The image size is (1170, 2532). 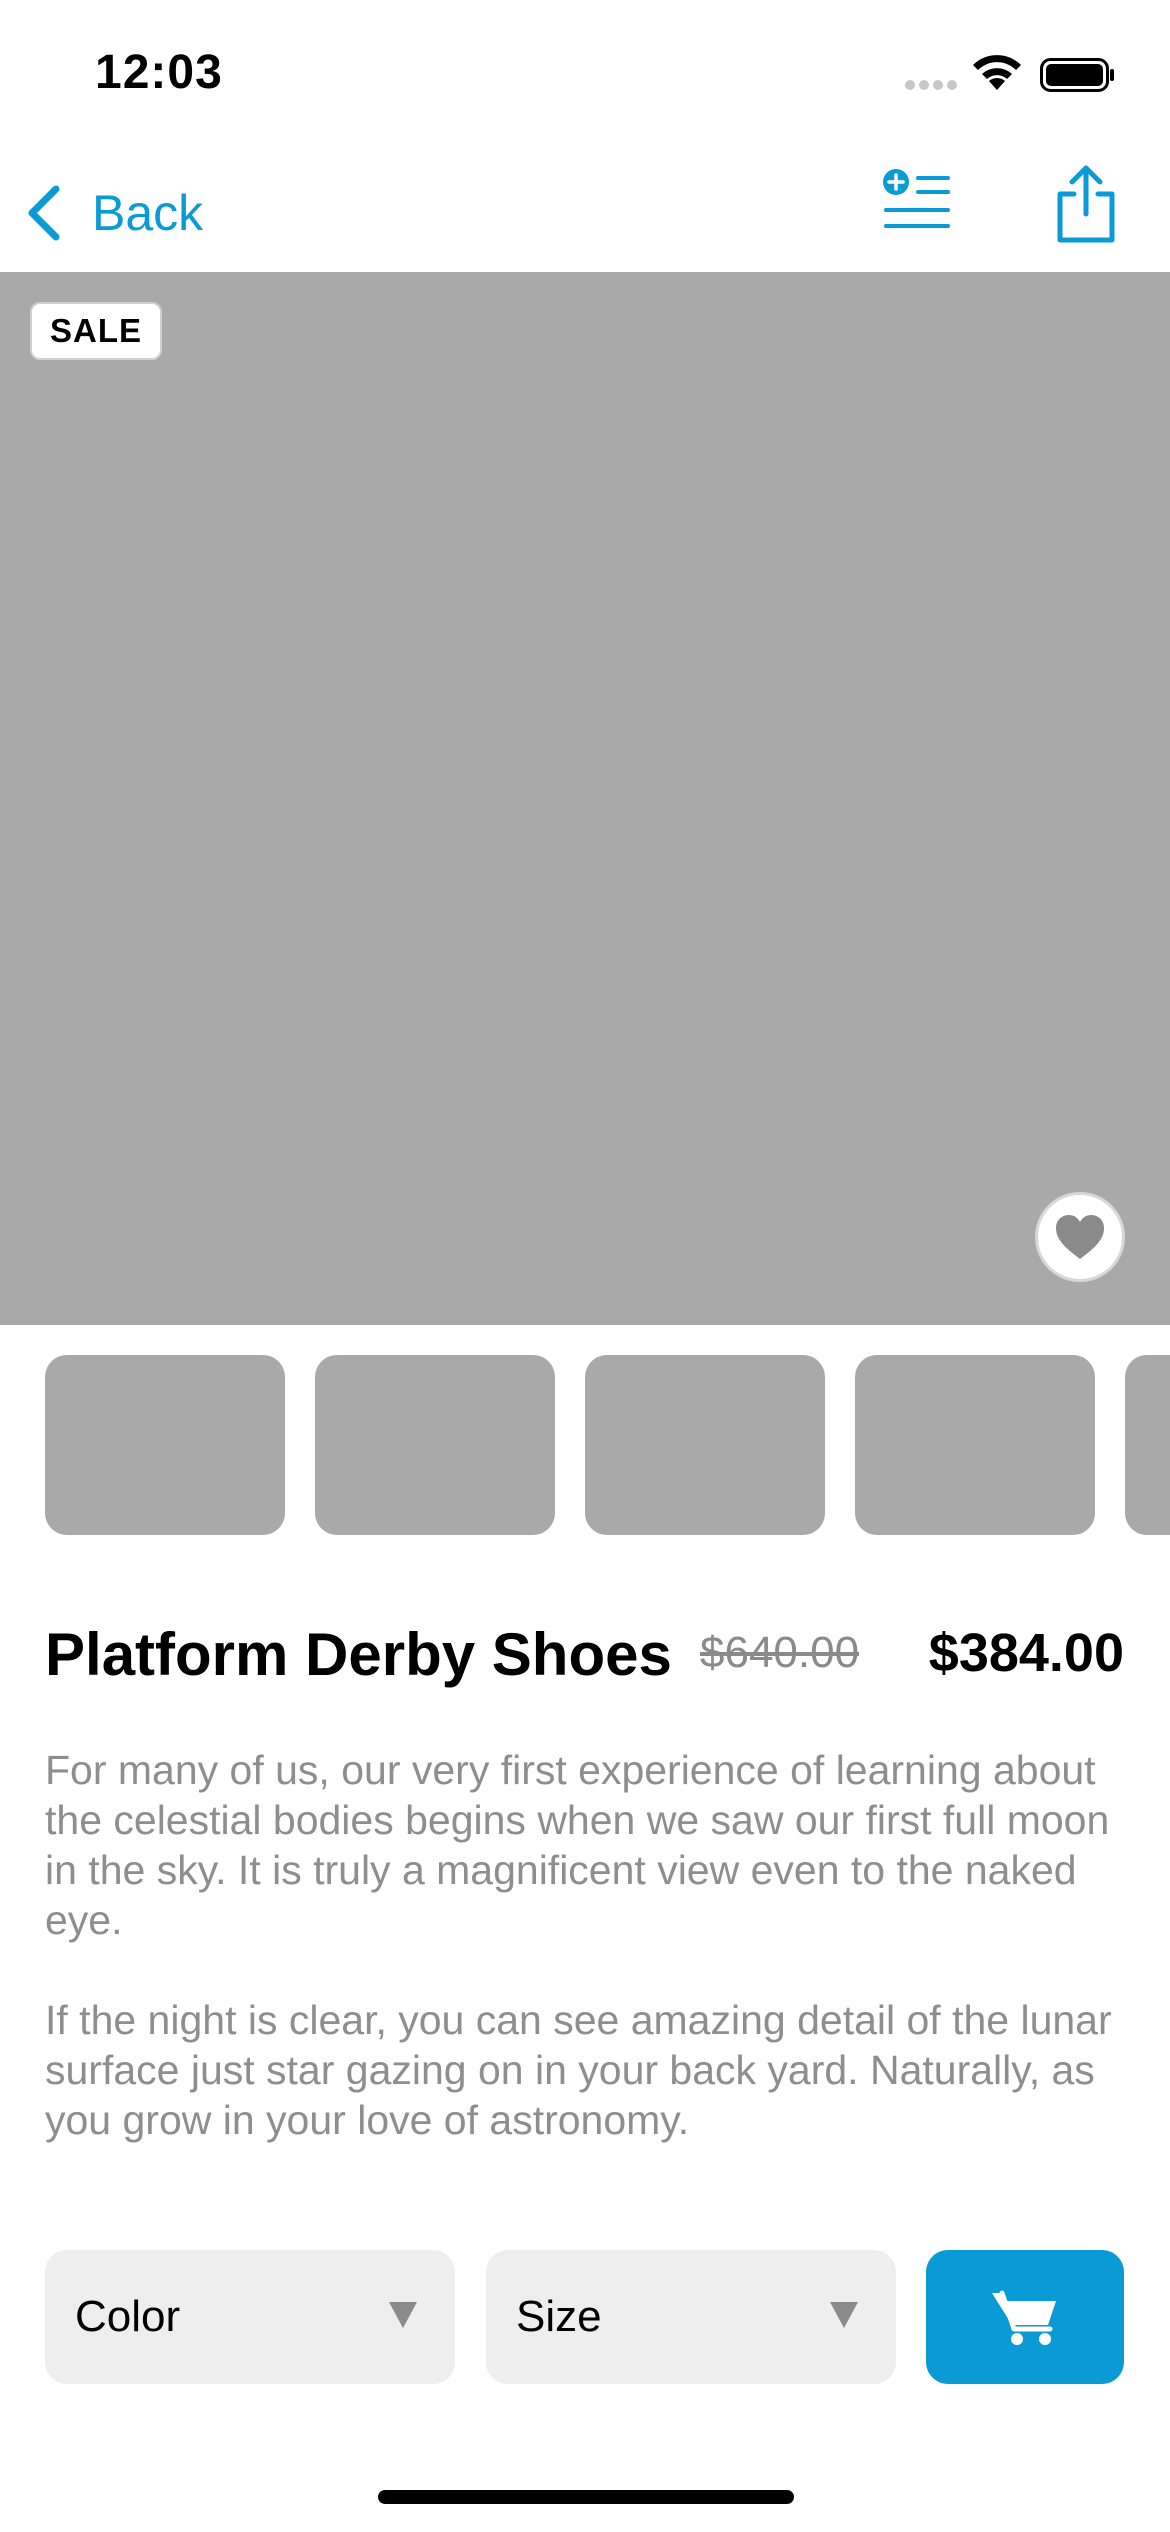 What do you see at coordinates (691, 2317) in the screenshot?
I see `size-select: Size` at bounding box center [691, 2317].